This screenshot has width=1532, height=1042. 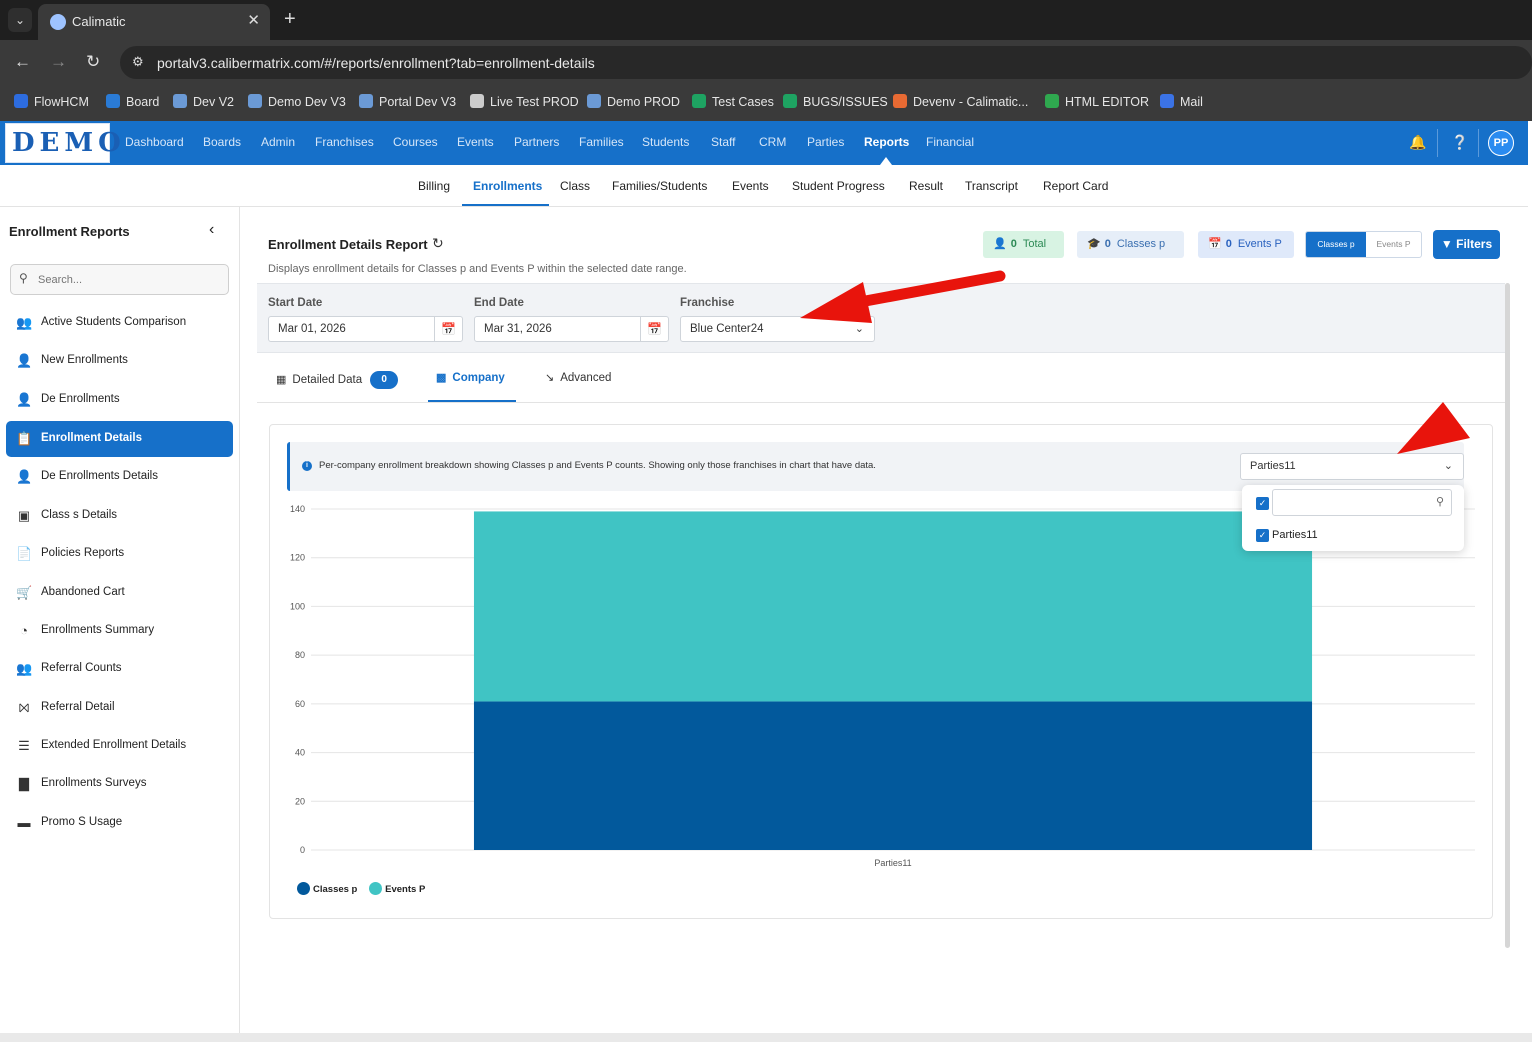 What do you see at coordinates (893, 775) in the screenshot?
I see `bar-segment-classes-p` at bounding box center [893, 775].